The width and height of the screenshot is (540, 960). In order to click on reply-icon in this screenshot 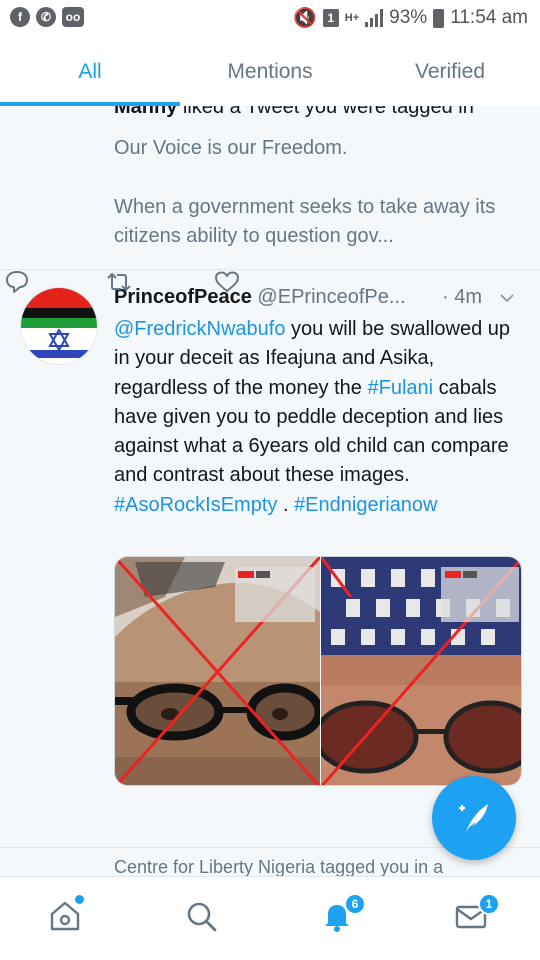, I will do `click(17, 282)`.